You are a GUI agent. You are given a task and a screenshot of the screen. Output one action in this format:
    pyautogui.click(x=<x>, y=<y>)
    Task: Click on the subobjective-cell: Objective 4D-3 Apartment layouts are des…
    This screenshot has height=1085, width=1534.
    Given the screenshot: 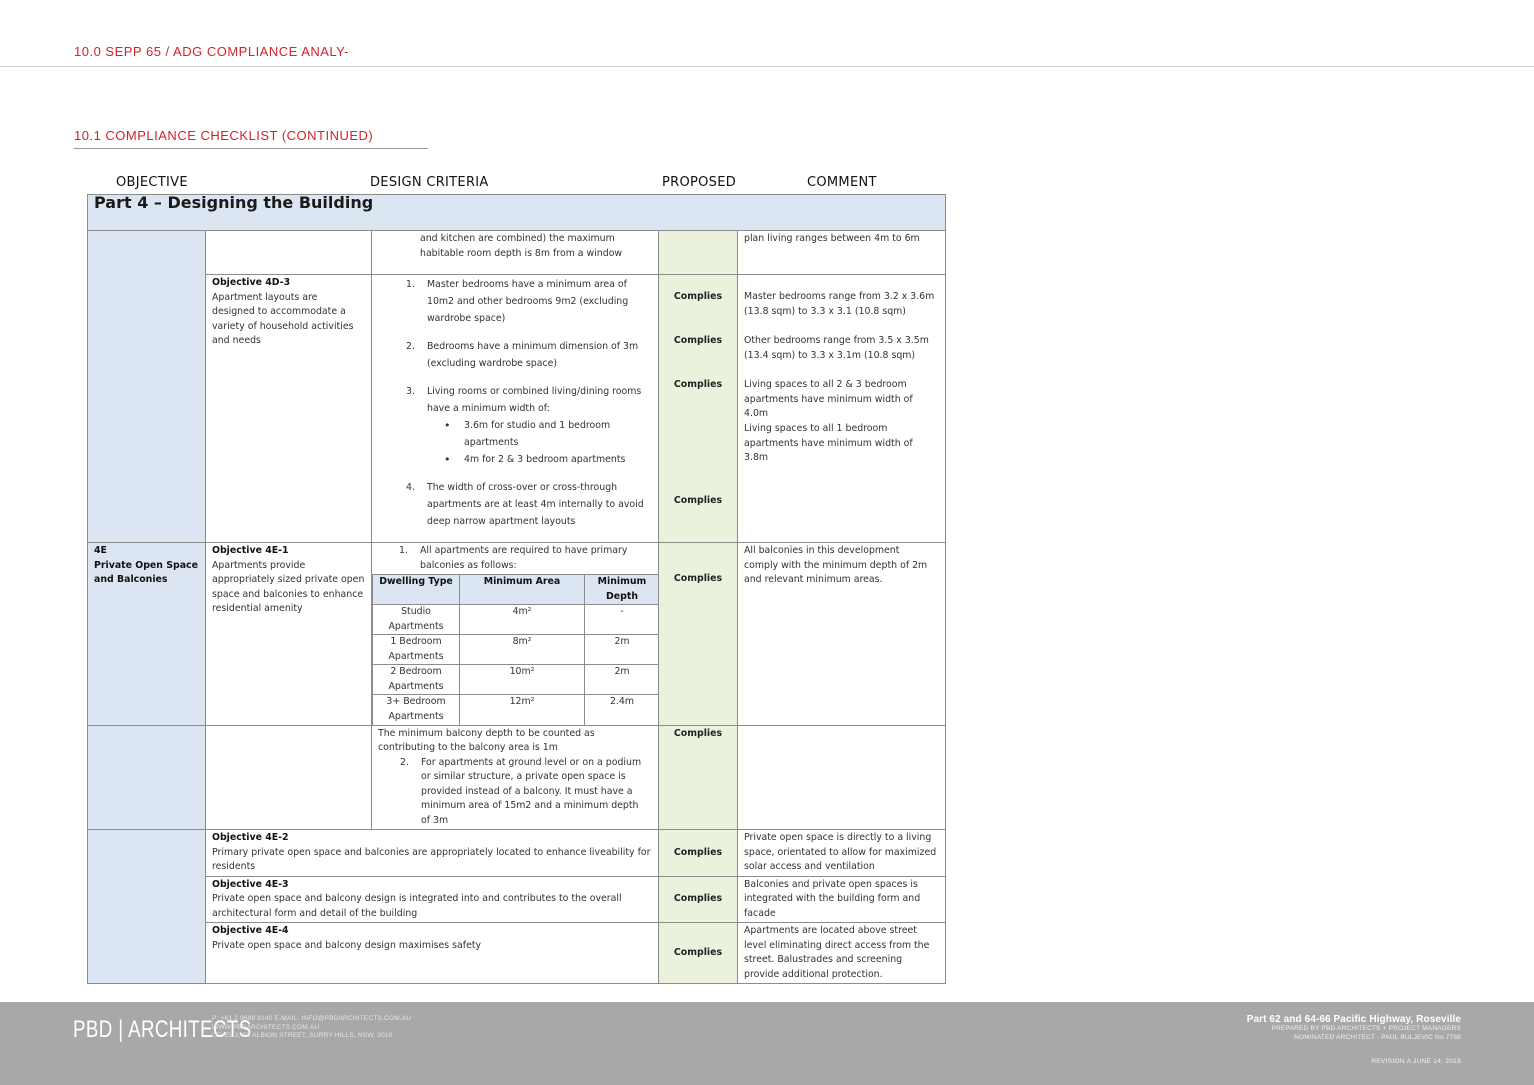 What is the action you would take?
    pyautogui.click(x=288, y=408)
    